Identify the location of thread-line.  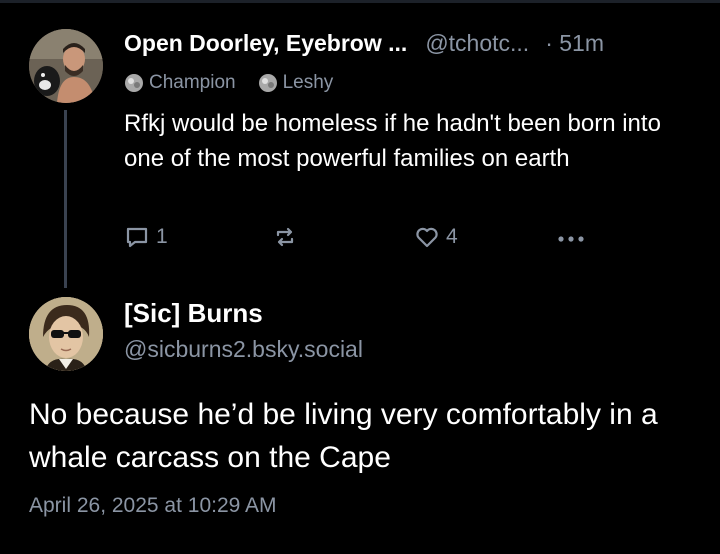
(65, 199).